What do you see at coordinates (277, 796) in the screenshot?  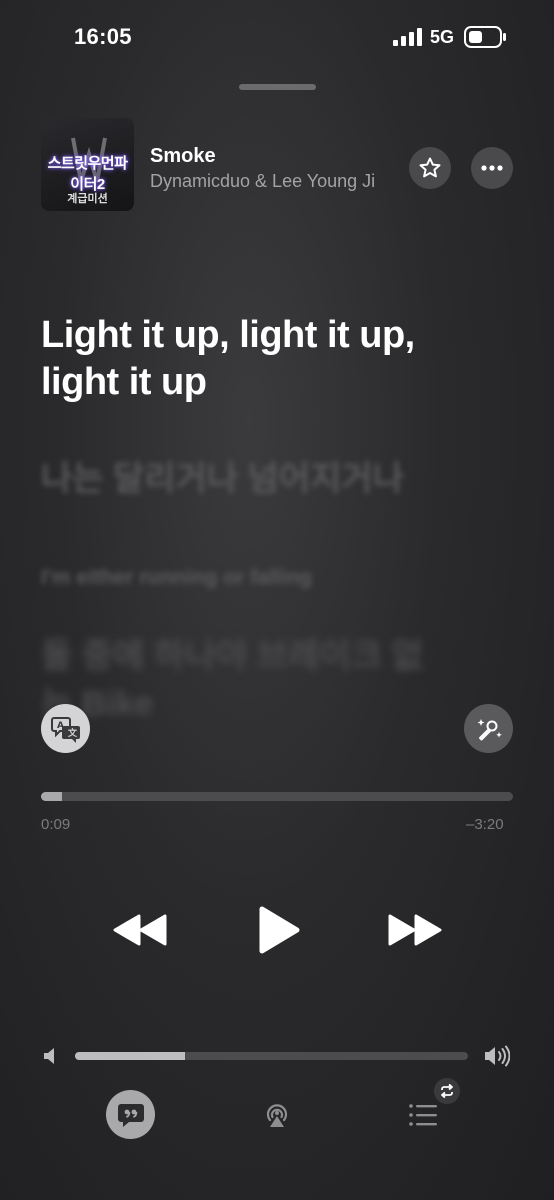 I see `playback-scrubber` at bounding box center [277, 796].